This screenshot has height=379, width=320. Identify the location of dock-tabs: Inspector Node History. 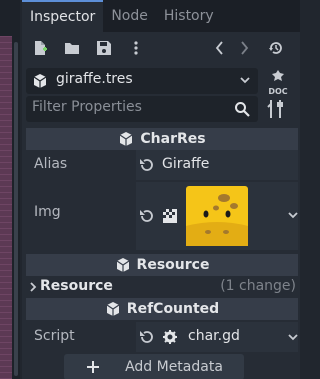
(161, 16).